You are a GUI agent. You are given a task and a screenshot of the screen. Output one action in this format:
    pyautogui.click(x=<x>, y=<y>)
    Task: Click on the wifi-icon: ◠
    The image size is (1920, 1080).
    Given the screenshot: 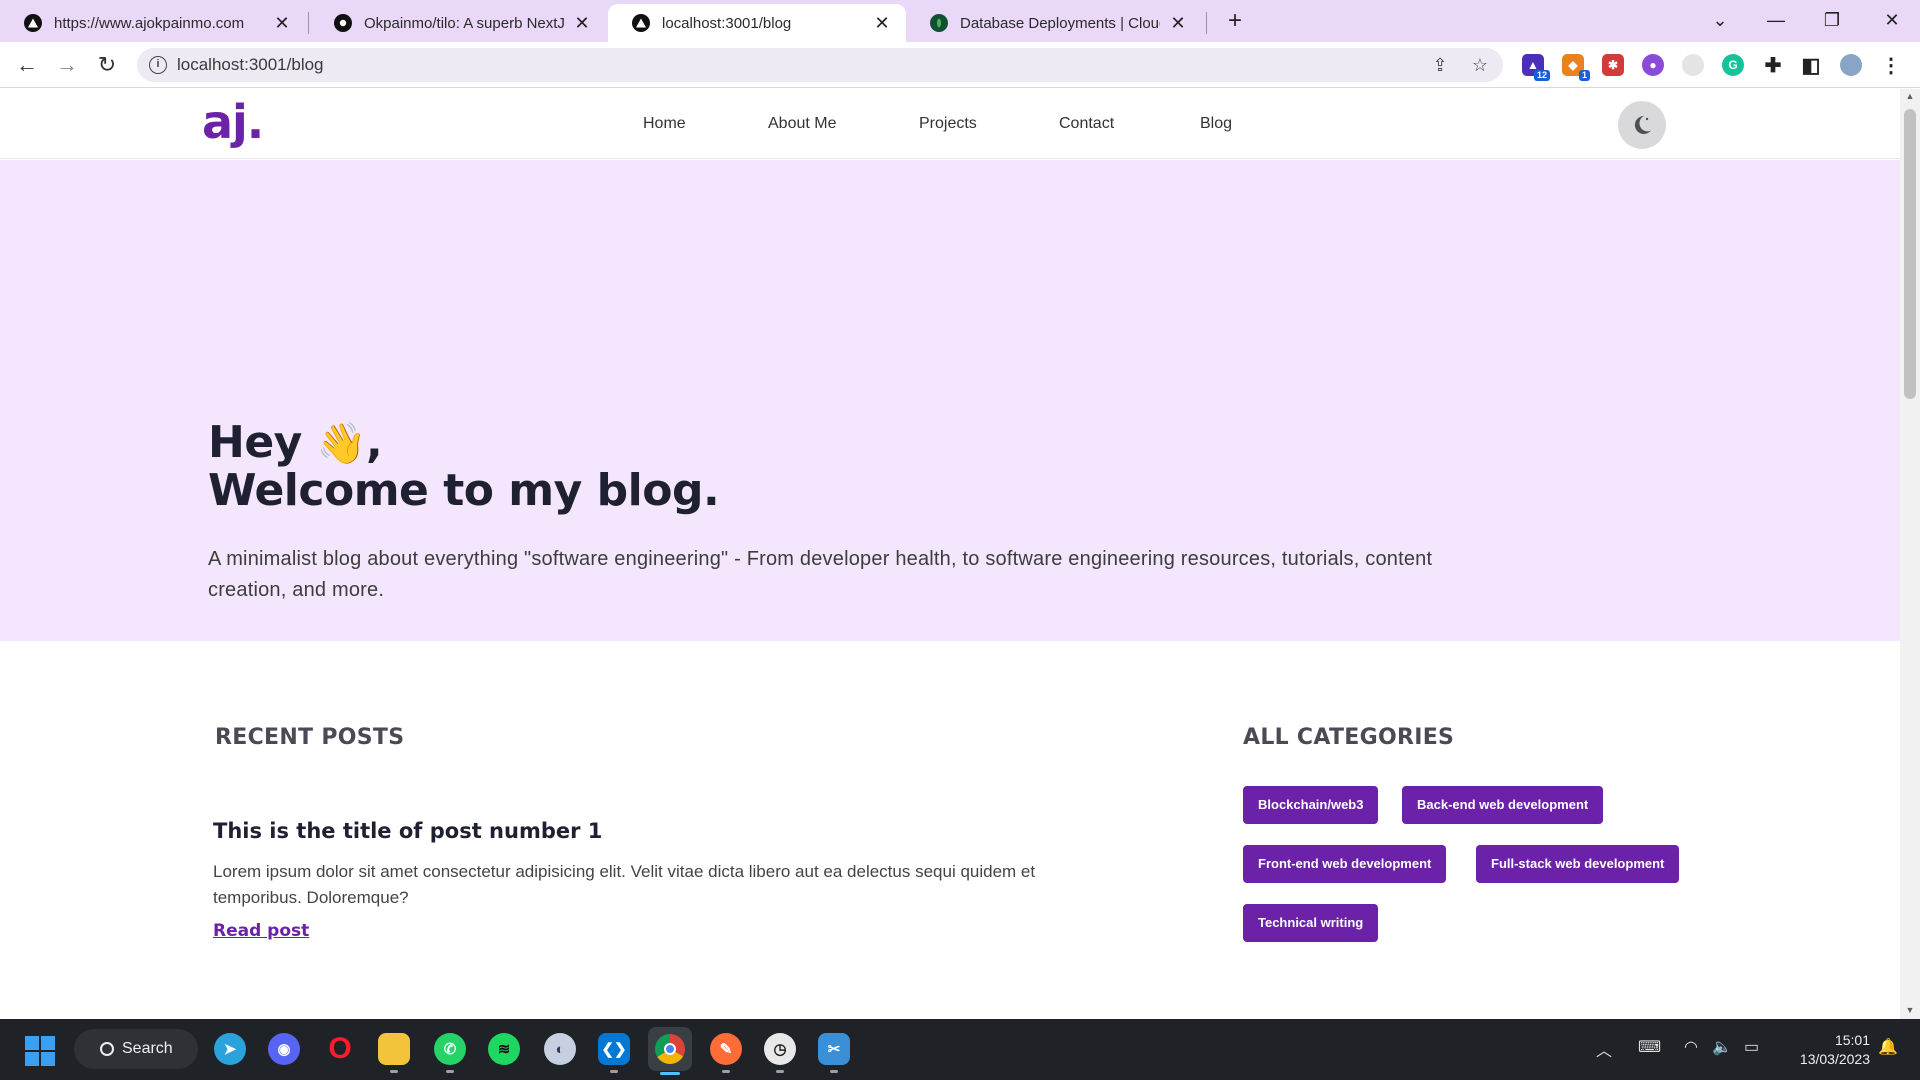 What is the action you would take?
    pyautogui.click(x=1691, y=1047)
    